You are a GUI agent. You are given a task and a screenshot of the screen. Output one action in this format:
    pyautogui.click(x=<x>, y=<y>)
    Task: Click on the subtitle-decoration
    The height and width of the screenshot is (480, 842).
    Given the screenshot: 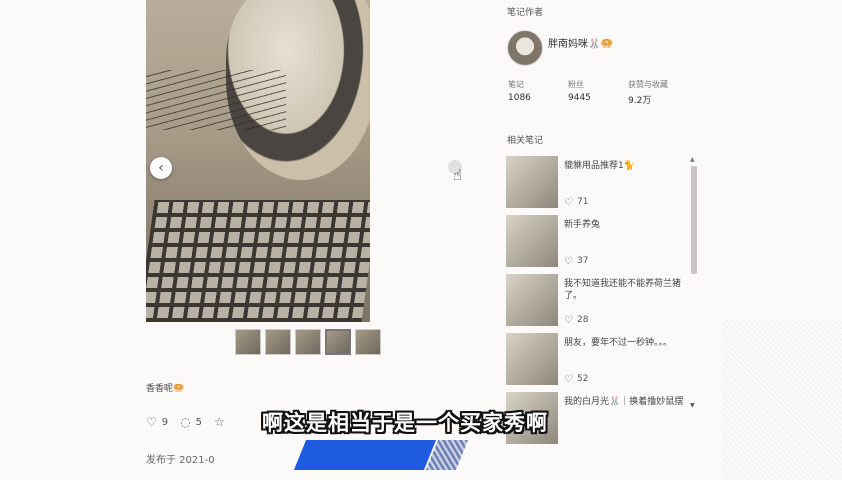 What is the action you would take?
    pyautogui.click(x=365, y=455)
    